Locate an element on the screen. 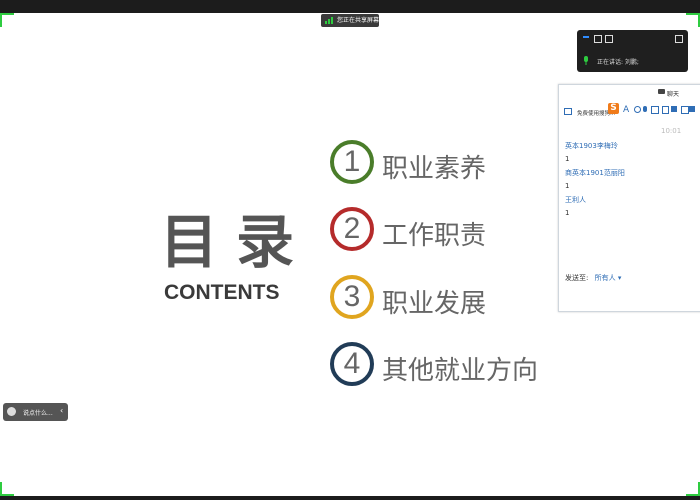  chat-sender: 王利人 is located at coordinates (575, 200).